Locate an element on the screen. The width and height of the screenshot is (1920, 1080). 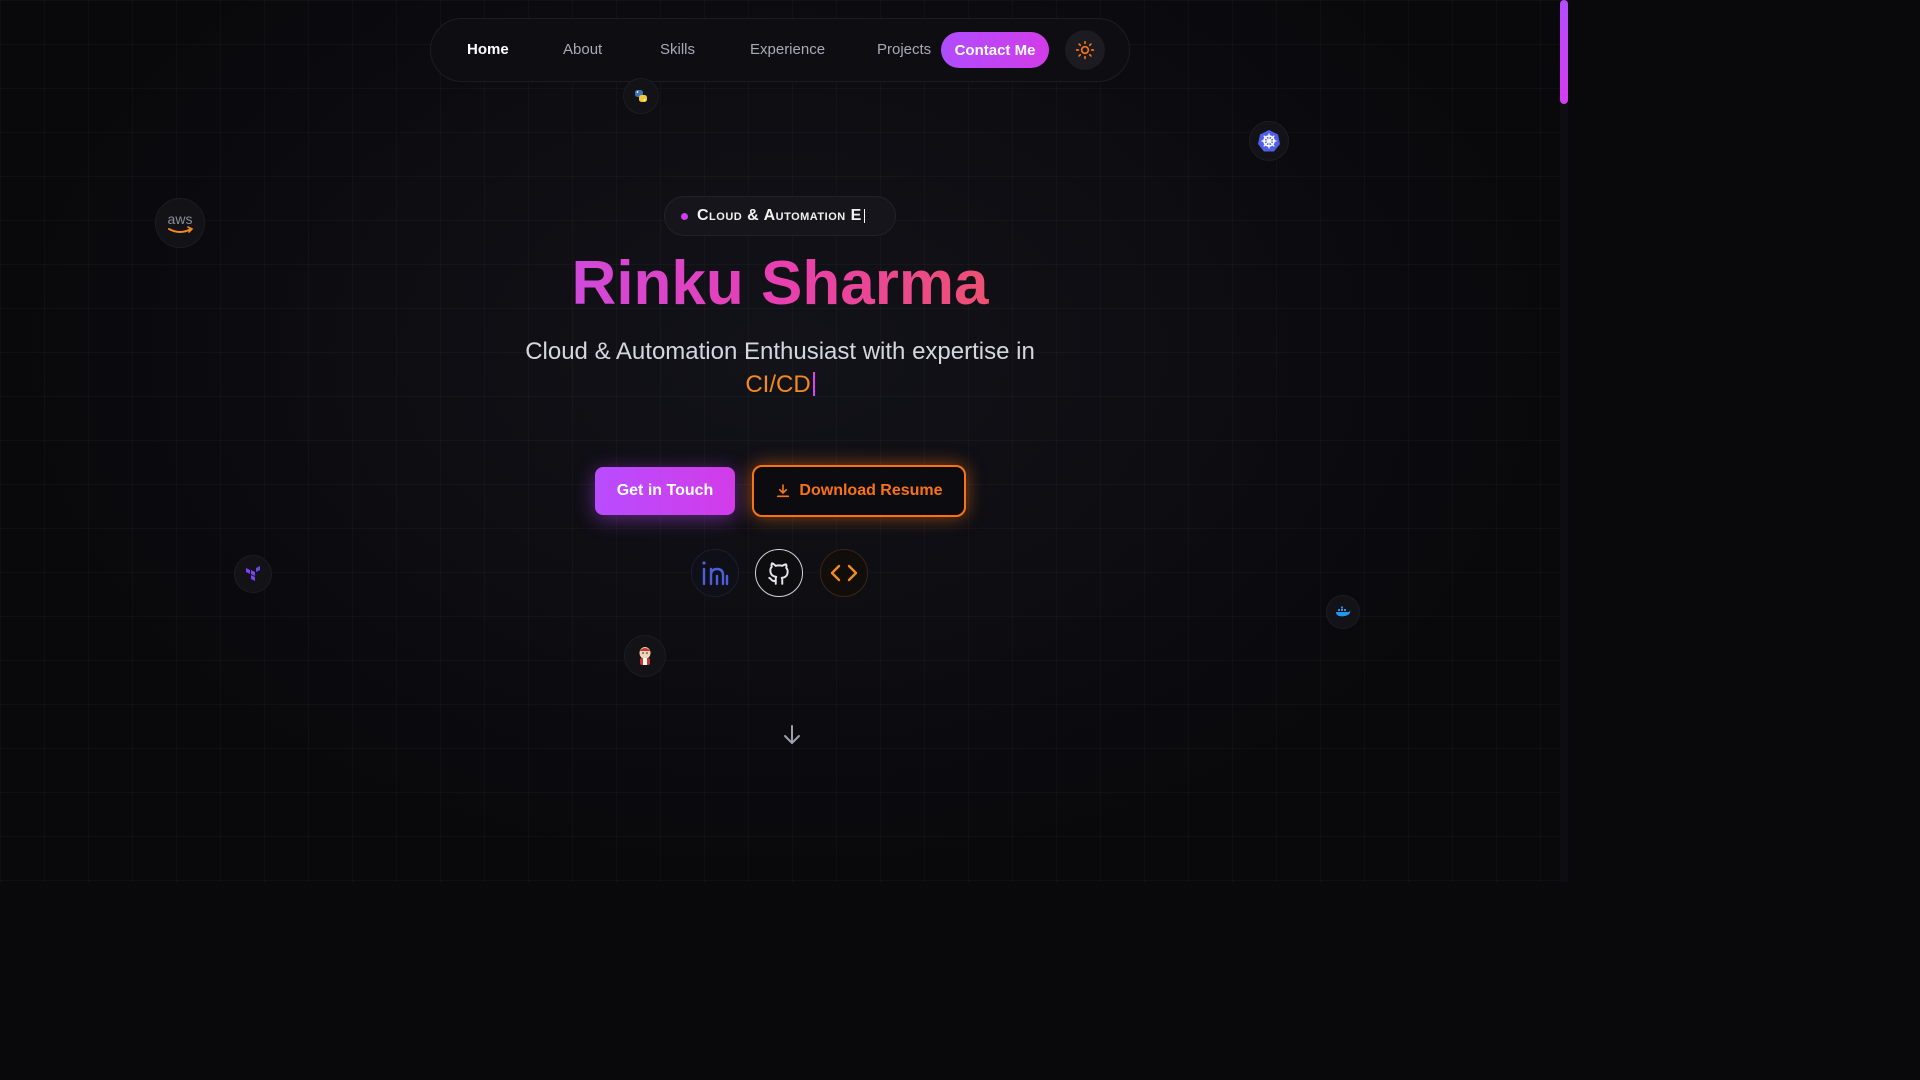
linkedin-link is located at coordinates (715, 573).